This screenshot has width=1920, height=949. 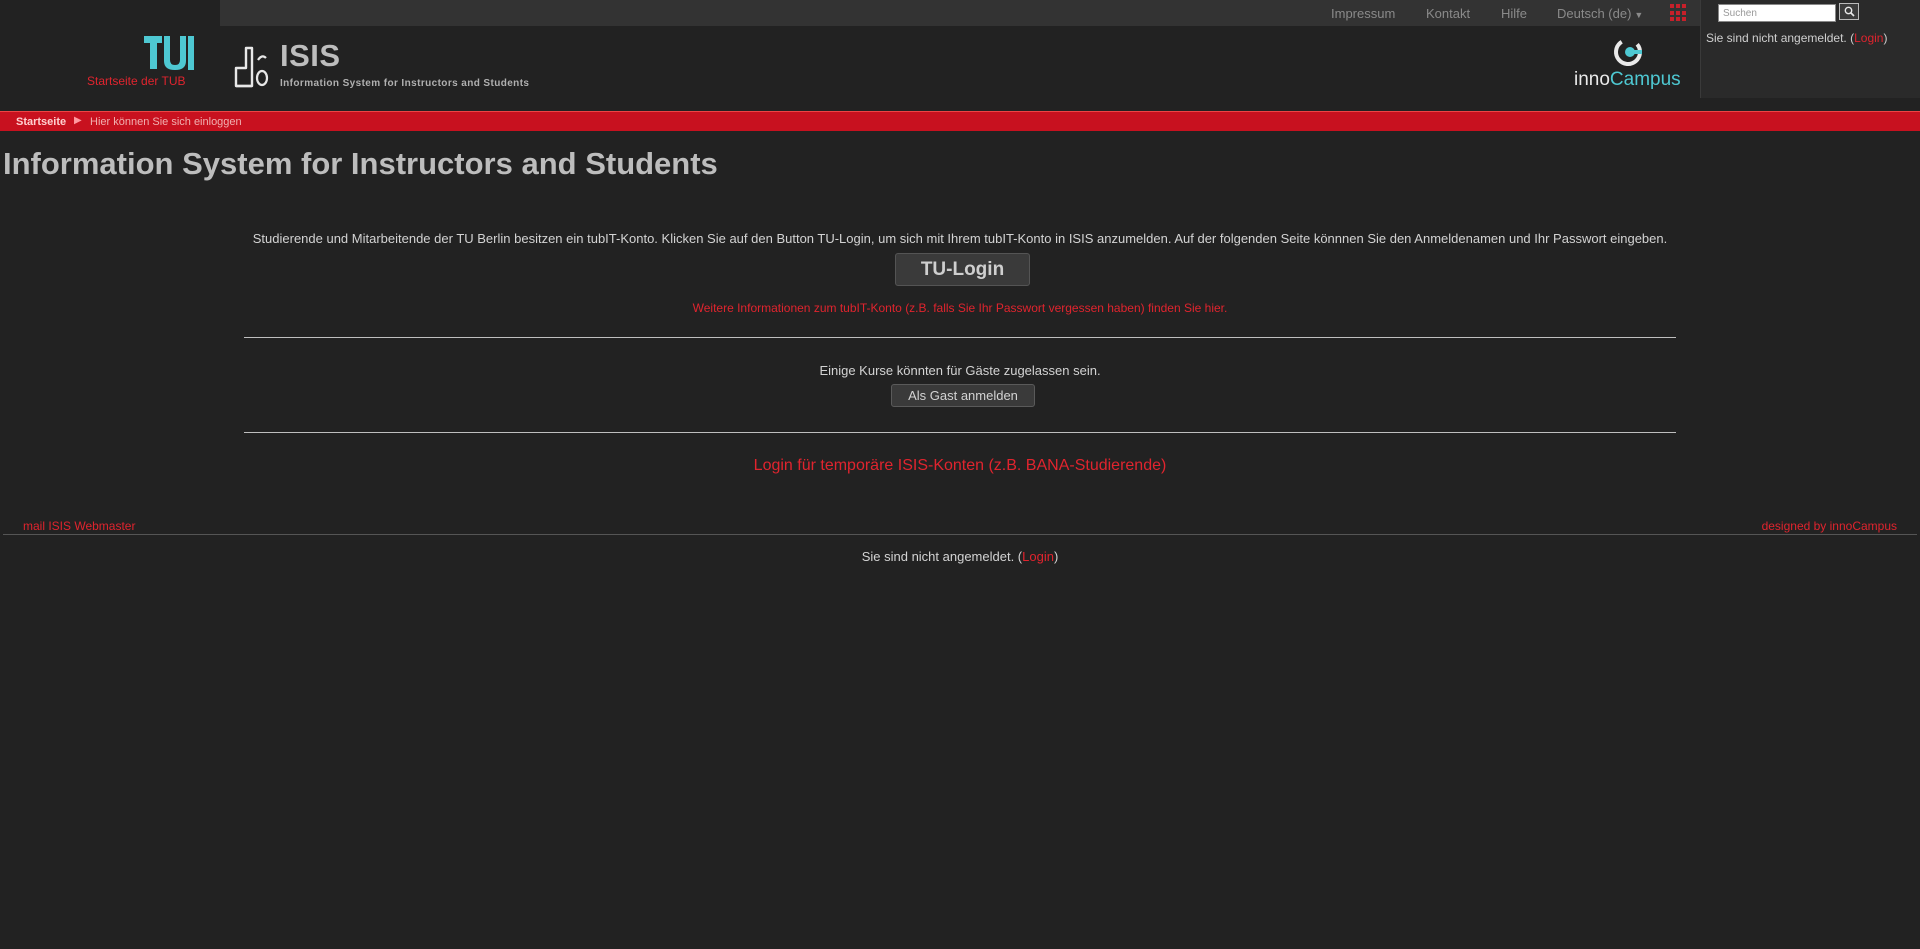 I want to click on innocampus-wordmark: innoCampus, so click(x=1627, y=79).